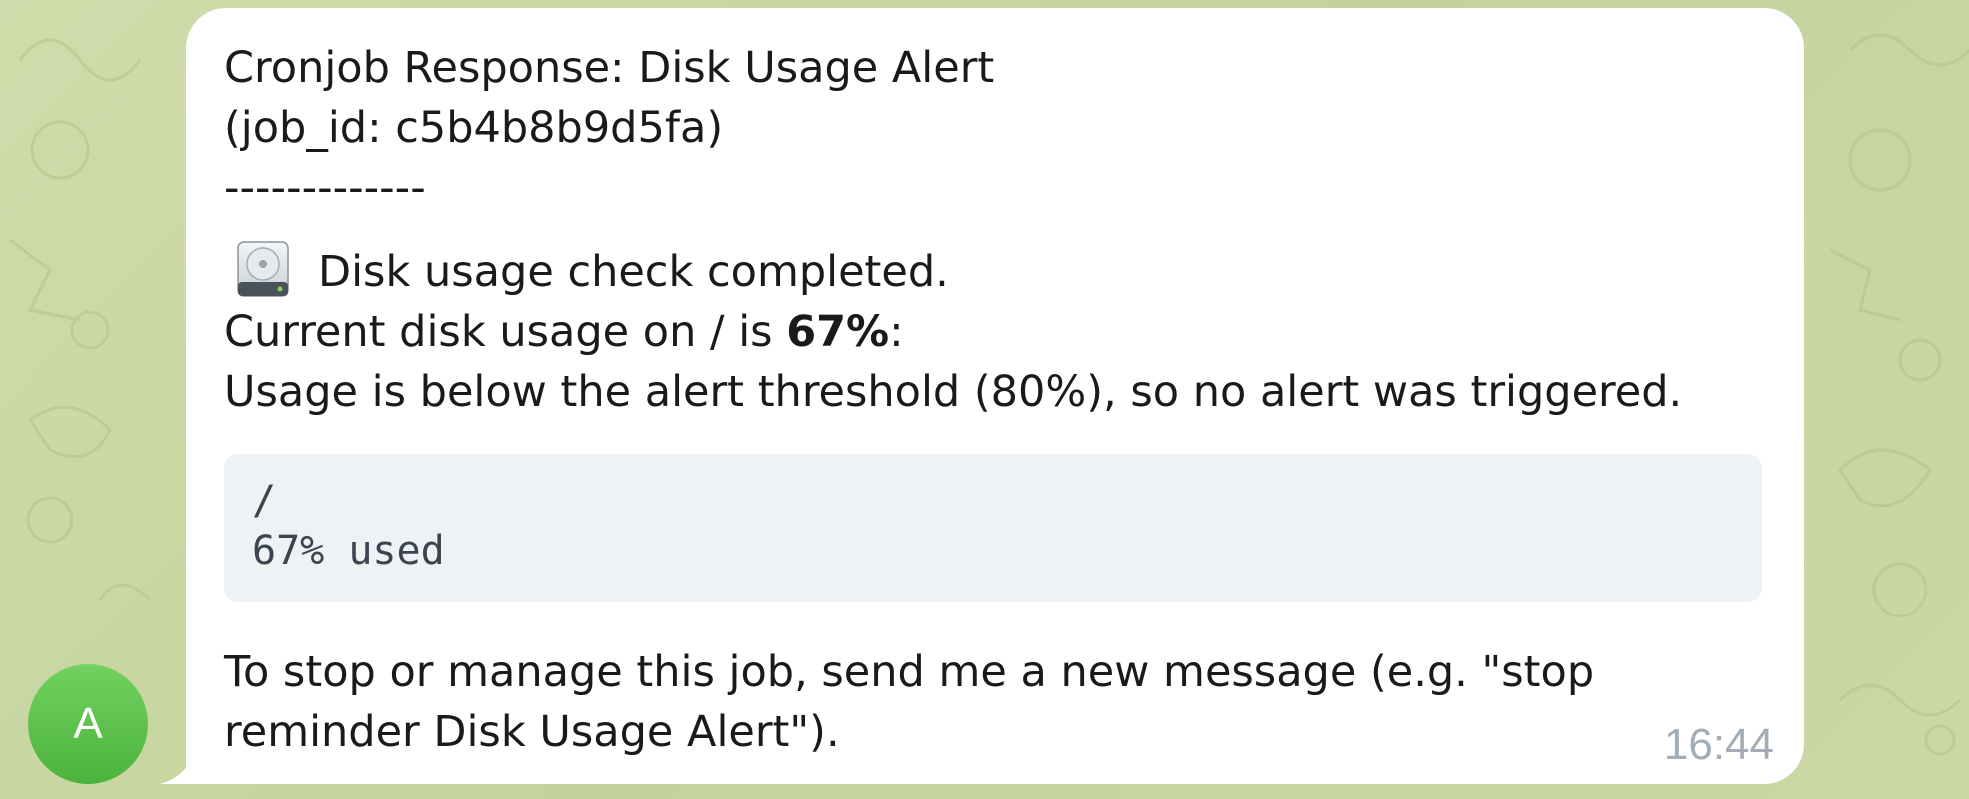 The height and width of the screenshot is (799, 1969). What do you see at coordinates (264, 501) in the screenshot?
I see `code-mount: /` at bounding box center [264, 501].